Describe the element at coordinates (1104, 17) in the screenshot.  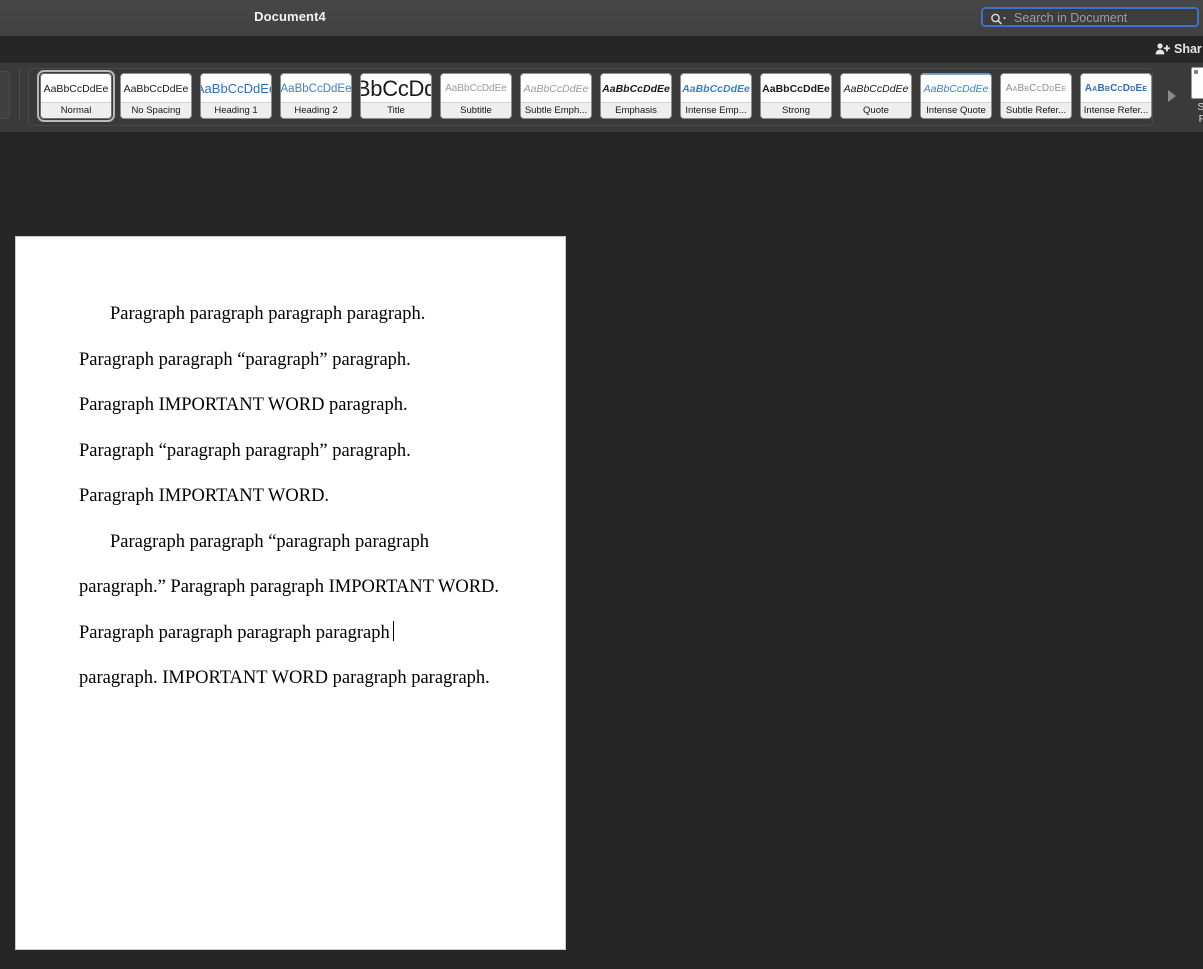
I see `search-input` at that location.